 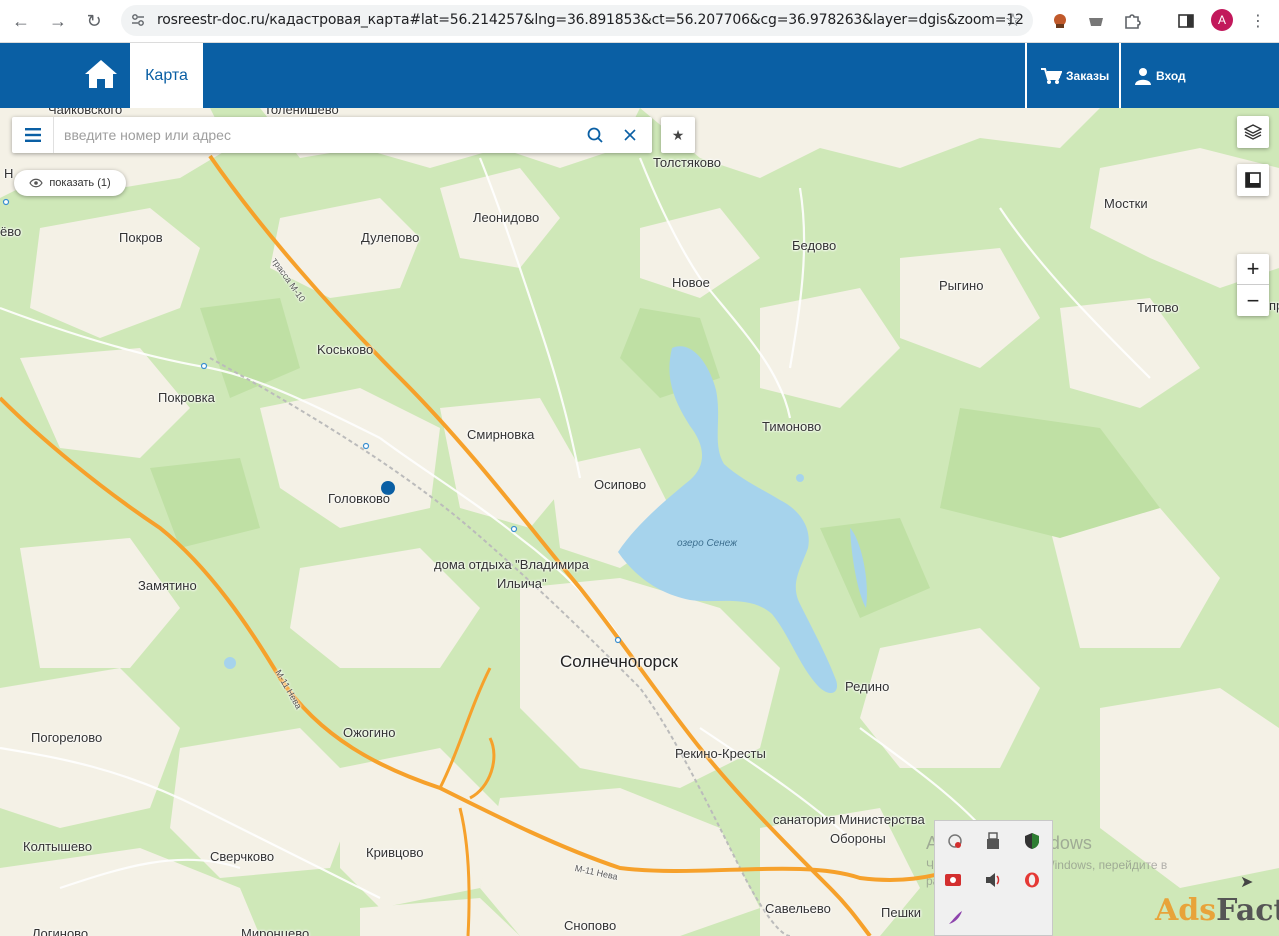 What do you see at coordinates (242, 856) in the screenshot?
I see `place-label: Сверчково` at bounding box center [242, 856].